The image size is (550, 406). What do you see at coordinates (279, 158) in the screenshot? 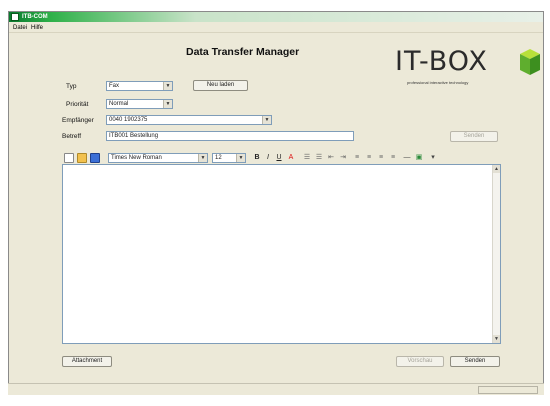
I see `underline-icon: U` at bounding box center [279, 158].